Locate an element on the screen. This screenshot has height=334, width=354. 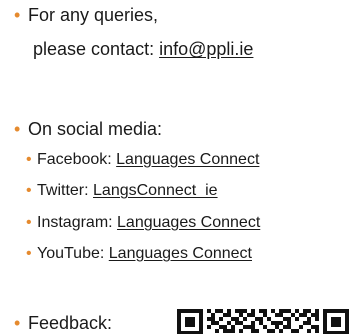
social-item-instagram: • Instagram: Languages Connect is located at coordinates (143, 223).